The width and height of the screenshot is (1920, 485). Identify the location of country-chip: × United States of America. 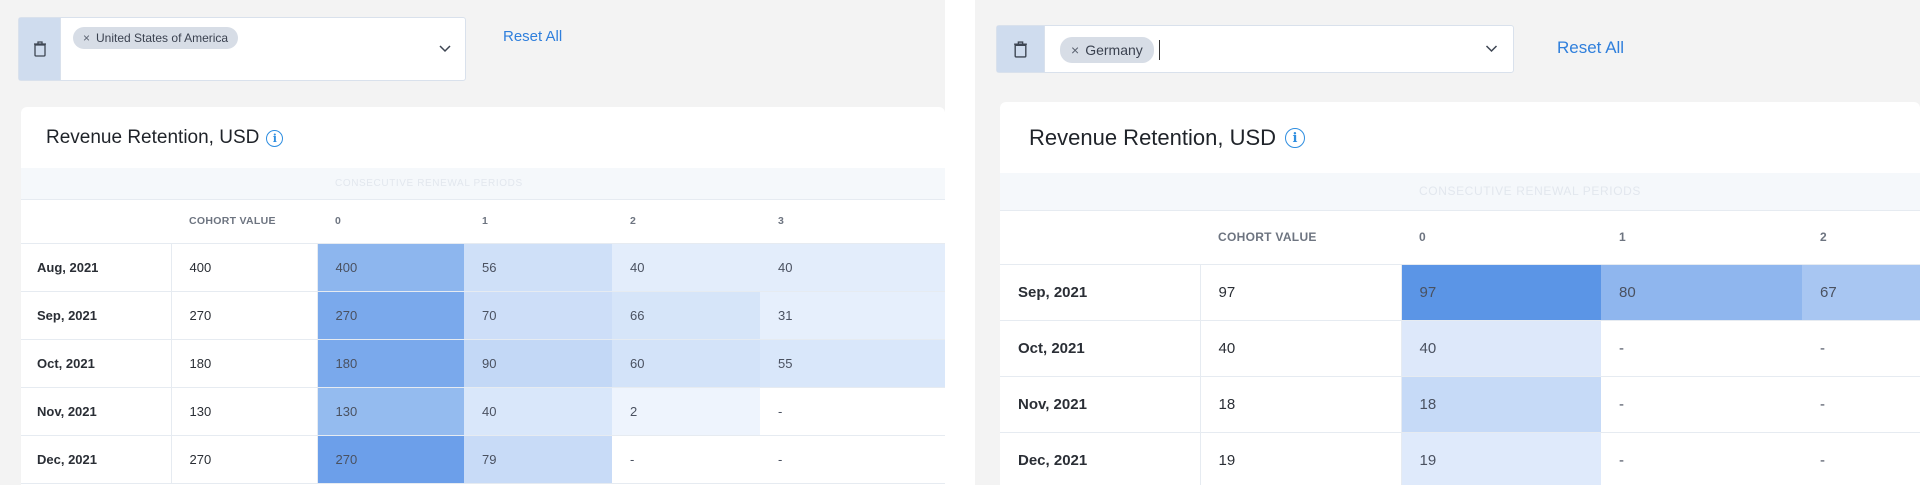
(156, 38).